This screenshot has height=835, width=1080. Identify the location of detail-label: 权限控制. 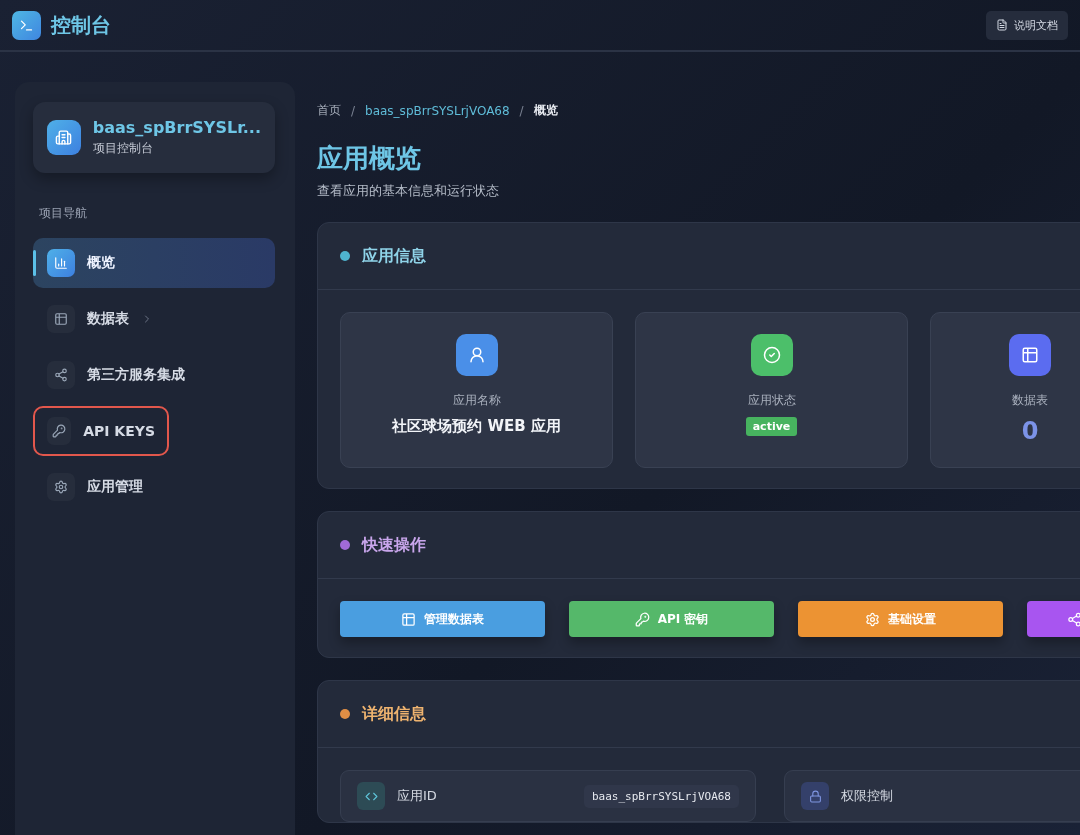
(867, 796).